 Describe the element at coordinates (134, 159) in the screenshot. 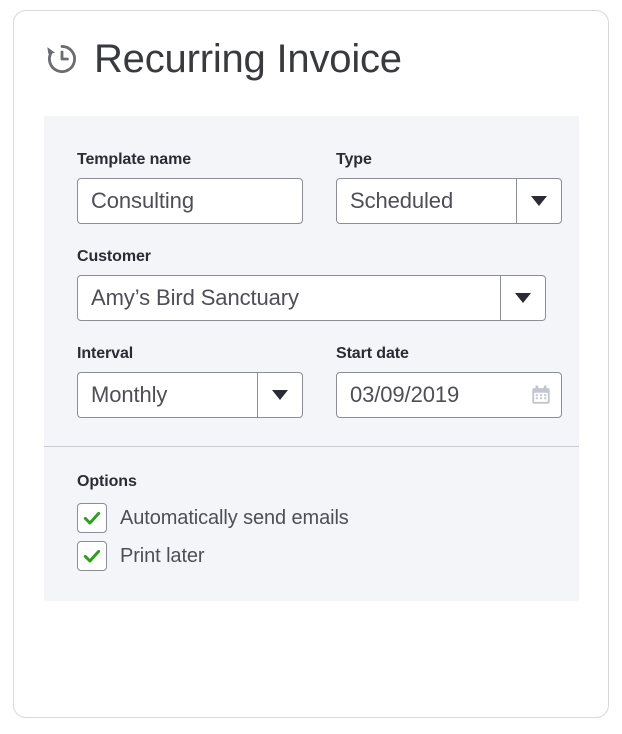

I see `template-name-label: Template name` at that location.